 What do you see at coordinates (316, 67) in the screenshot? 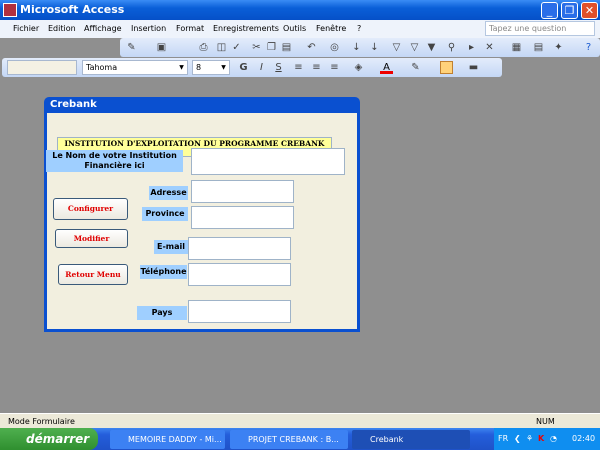
I see `align-center-icon: ≡` at bounding box center [316, 67].